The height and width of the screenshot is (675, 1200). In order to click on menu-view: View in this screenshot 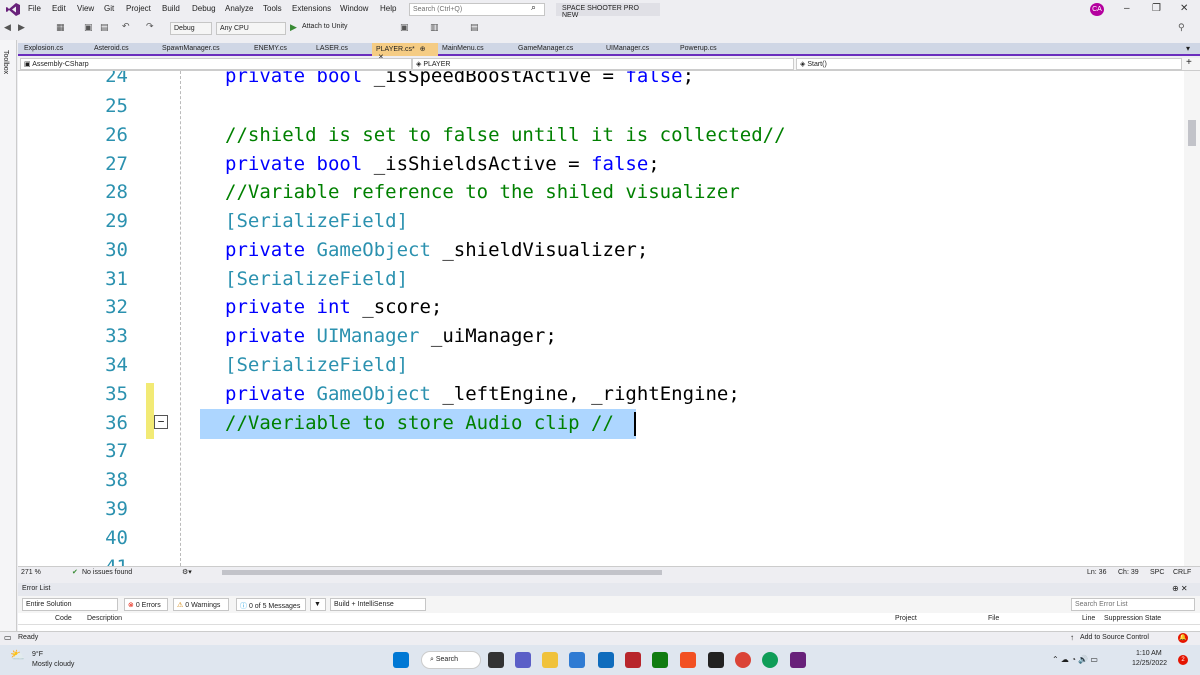, I will do `click(85, 8)`.